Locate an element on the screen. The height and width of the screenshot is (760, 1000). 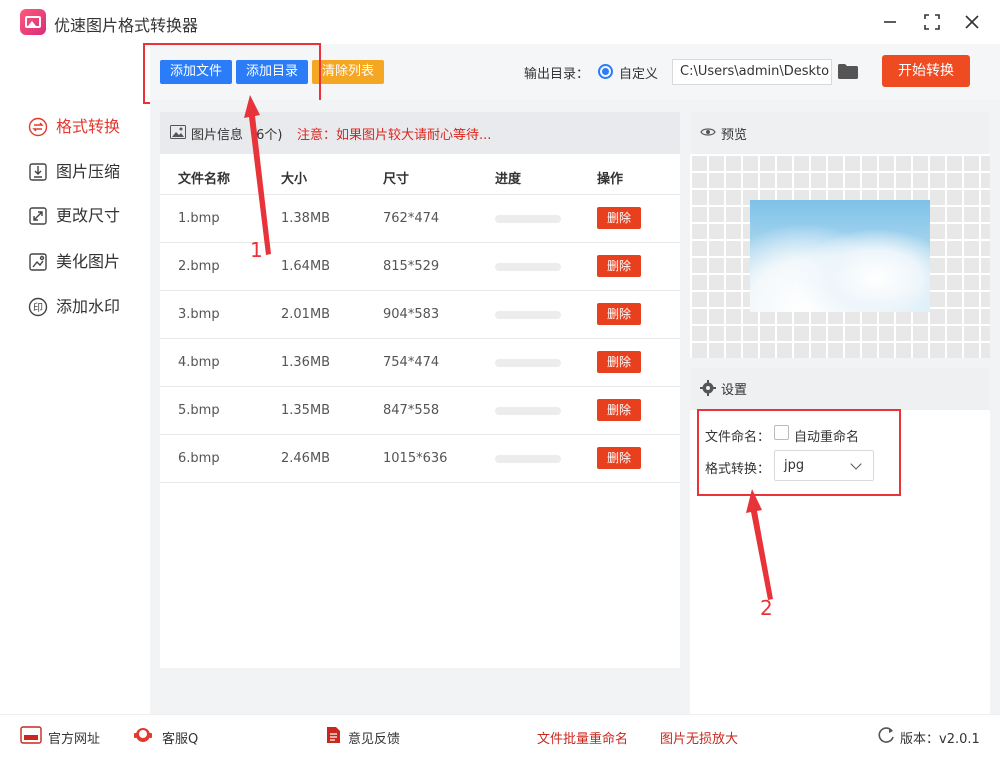
file-size: 1.64MB is located at coordinates (306, 266).